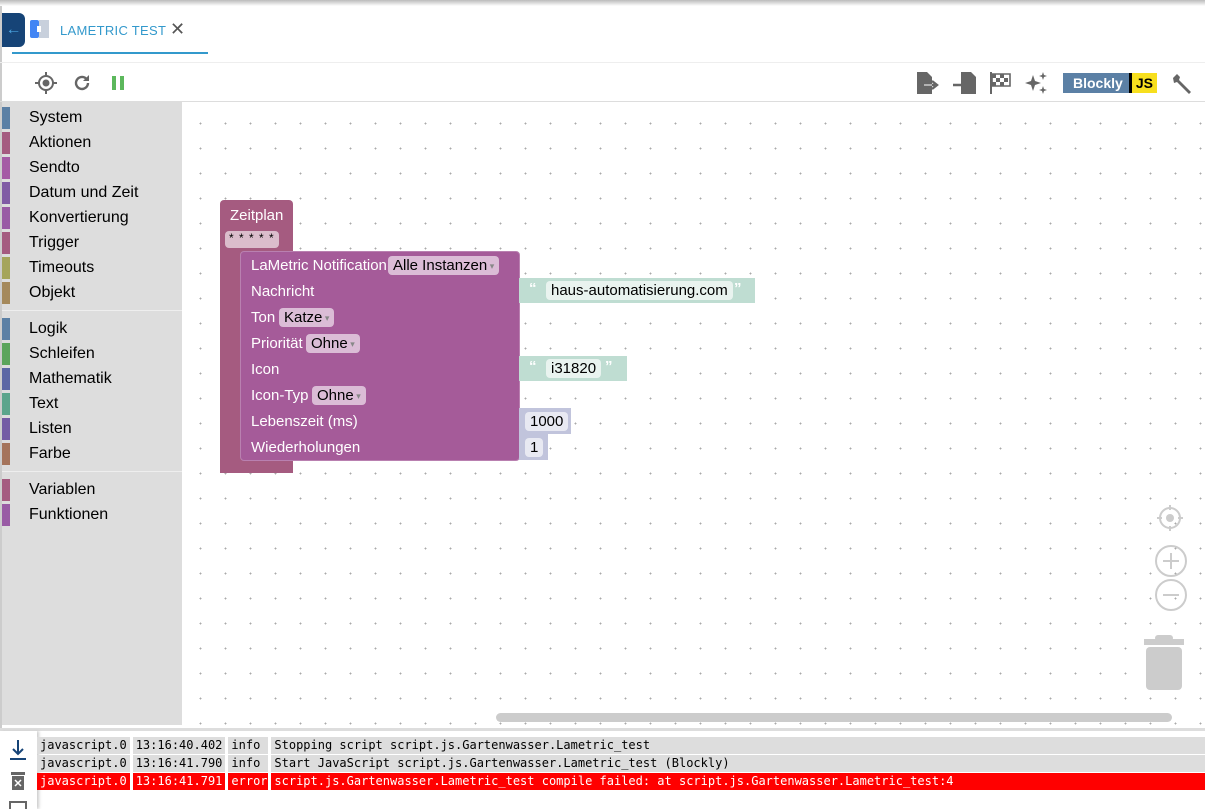 Image resolution: width=1205 pixels, height=809 pixels. I want to click on lifetime-label: Lebenszeit (ms), so click(304, 421).